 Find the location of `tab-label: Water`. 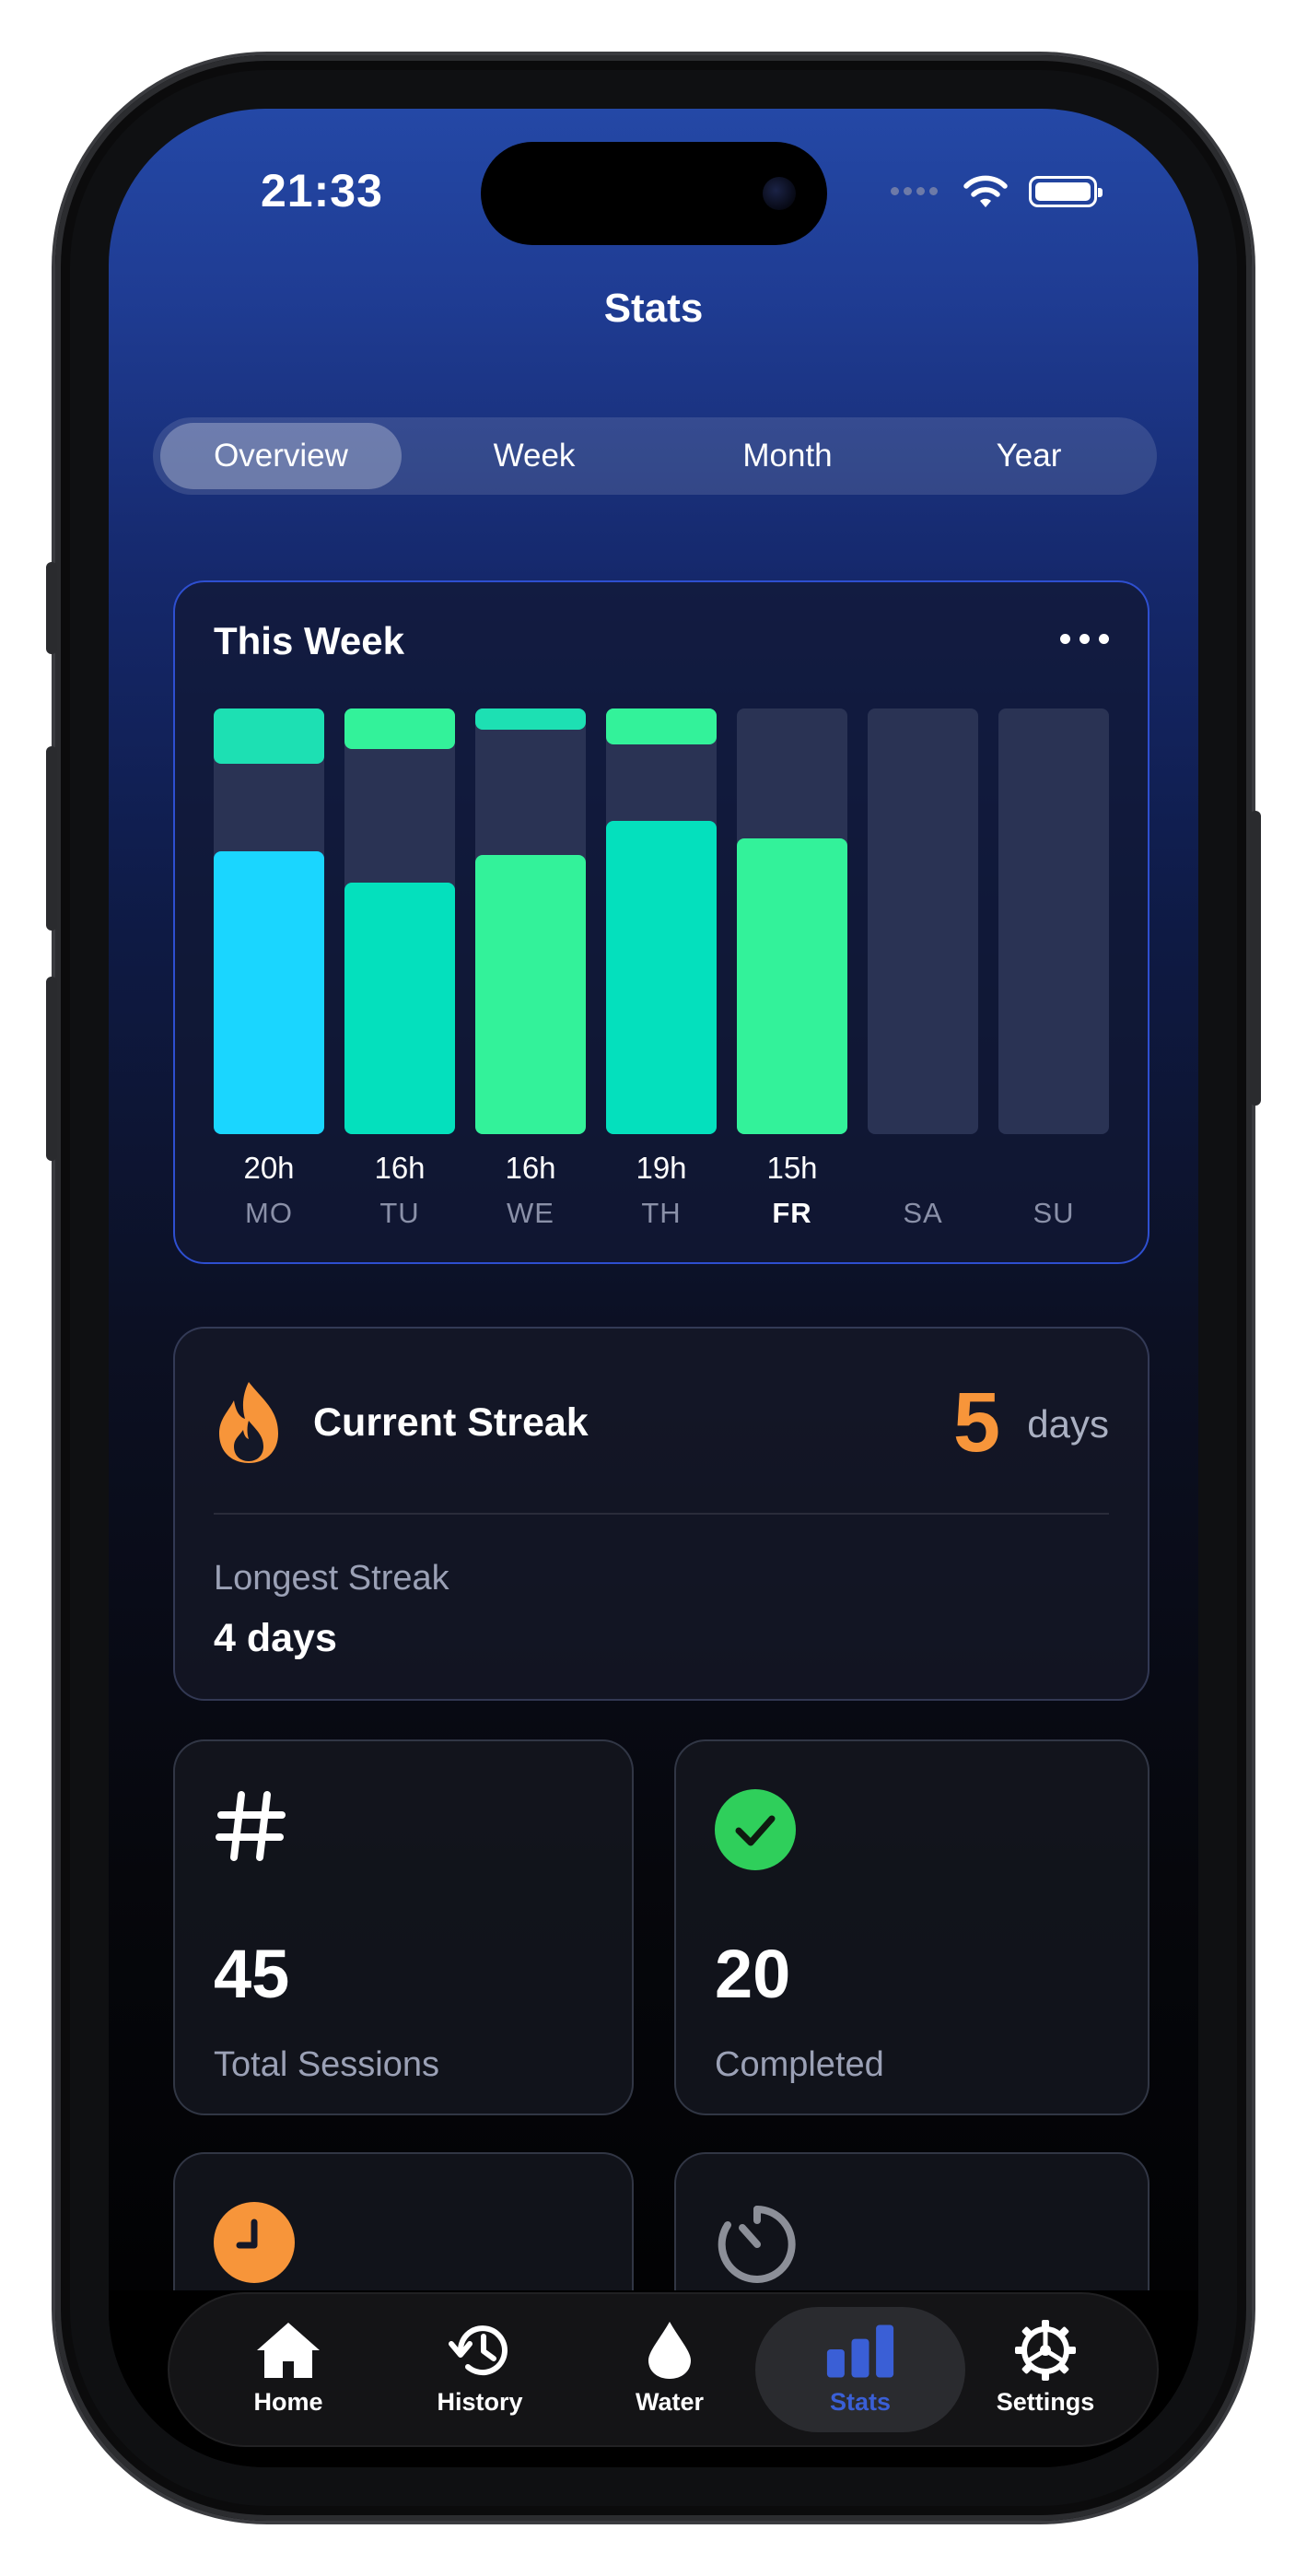

tab-label: Water is located at coordinates (670, 2402).